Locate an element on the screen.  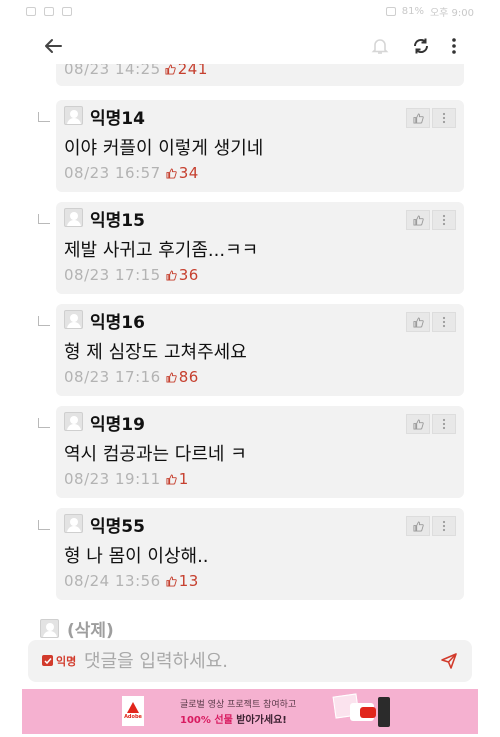
comment-card: 익명15 제발 사귀고 후기좀...ㅋㅋ 08/23 17:15 36 is located at coordinates (260, 248).